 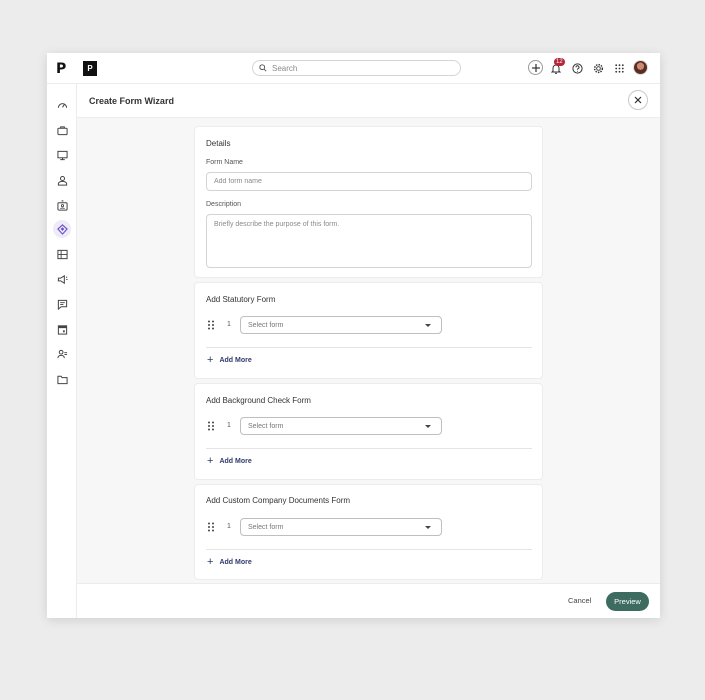 What do you see at coordinates (362, 68) in the screenshot?
I see `search-input` at bounding box center [362, 68].